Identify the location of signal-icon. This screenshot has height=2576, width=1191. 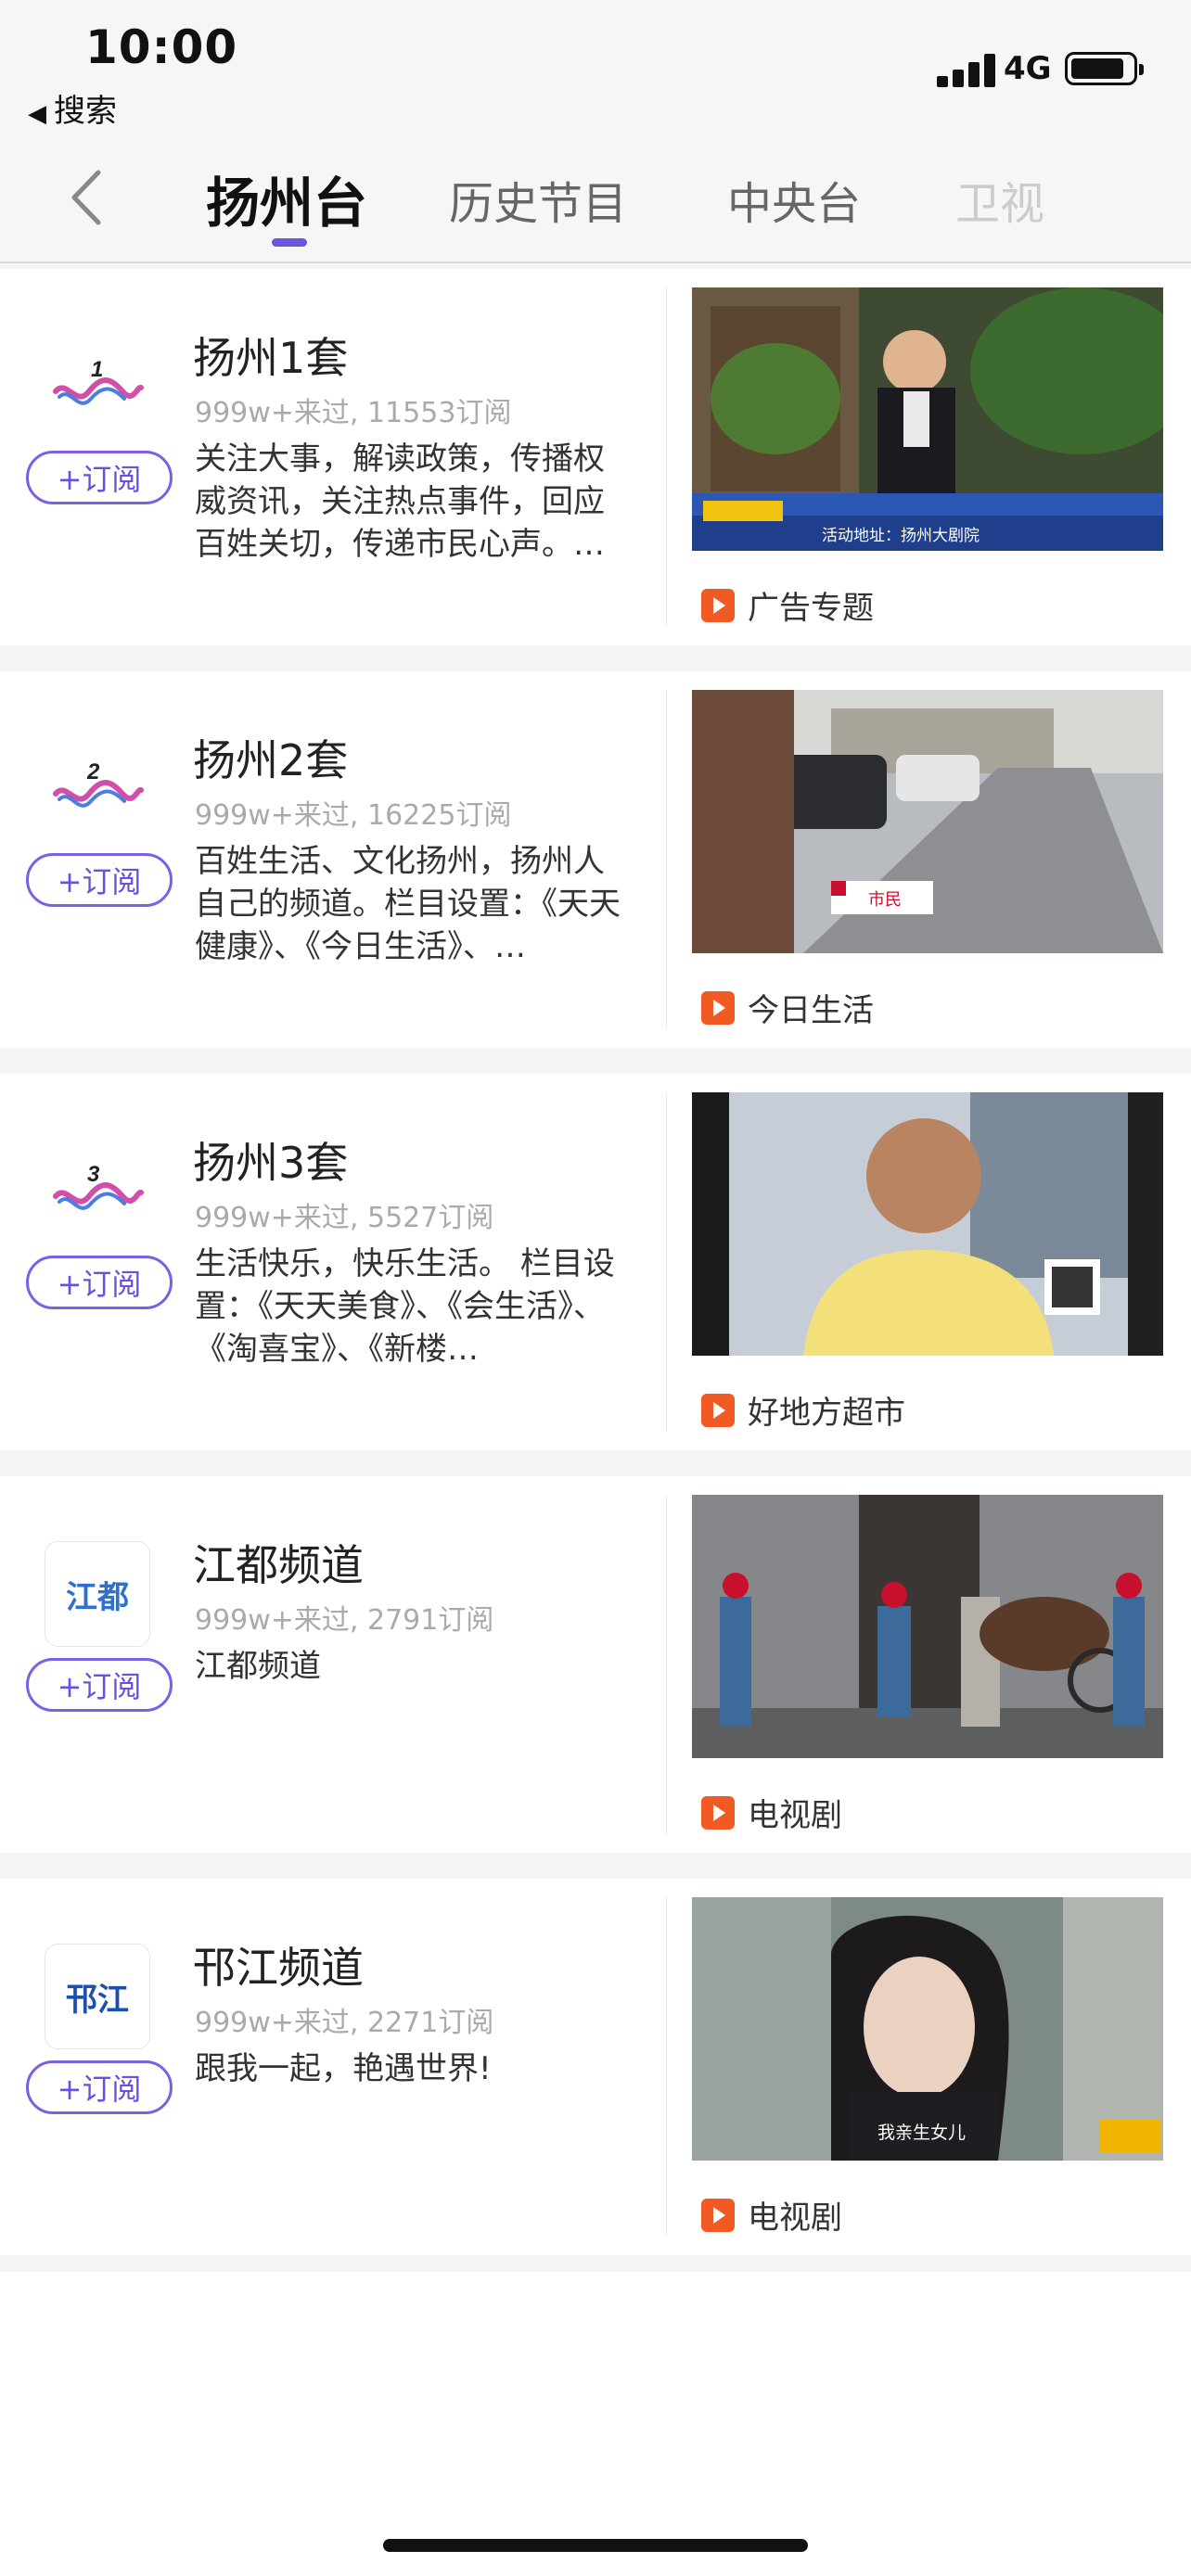
(970, 71).